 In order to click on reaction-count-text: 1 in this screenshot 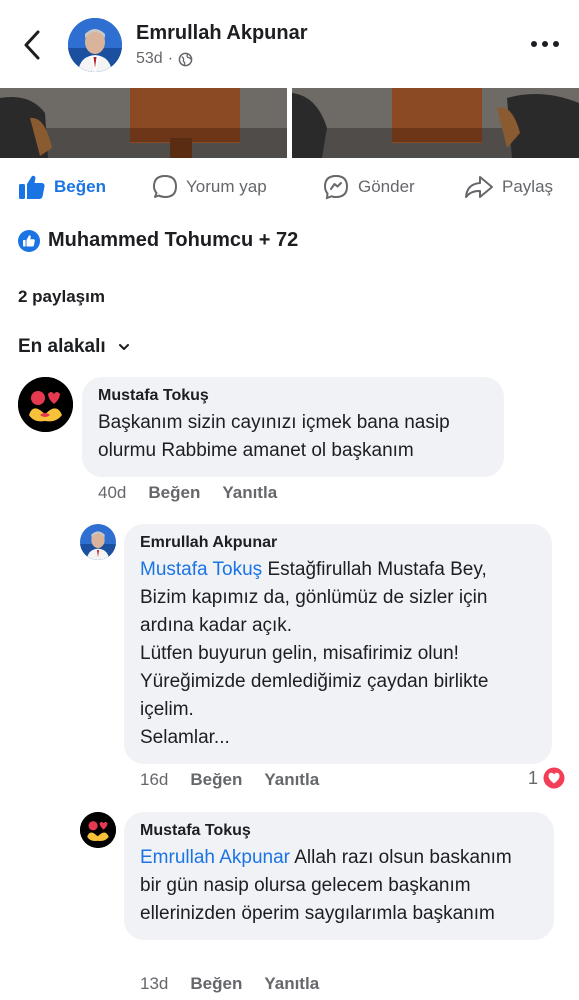, I will do `click(533, 777)`.